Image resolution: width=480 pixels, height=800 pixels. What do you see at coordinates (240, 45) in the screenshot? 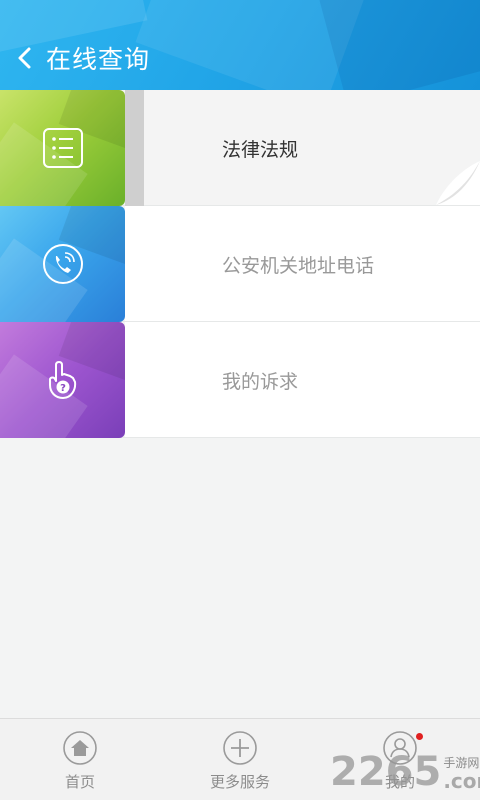
I see `header-bar: 在线查询` at bounding box center [240, 45].